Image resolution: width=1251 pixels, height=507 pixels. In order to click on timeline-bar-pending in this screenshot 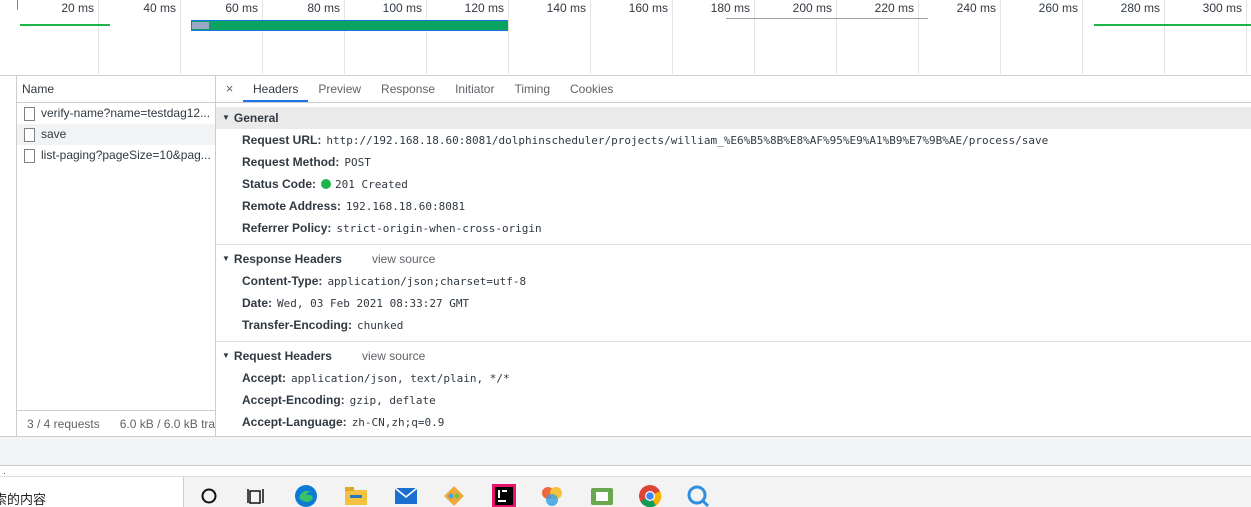, I will do `click(827, 18)`.